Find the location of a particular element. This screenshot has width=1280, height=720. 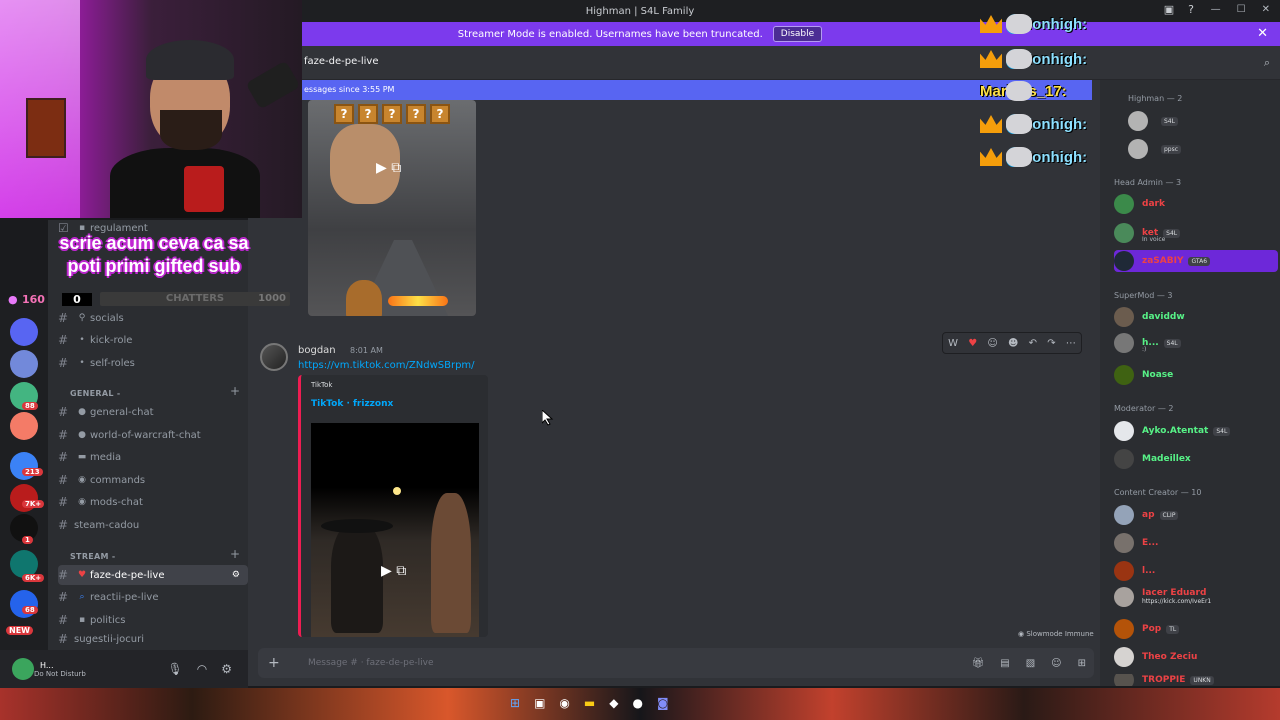

sticker-icon: ▧ is located at coordinates (1030, 663).